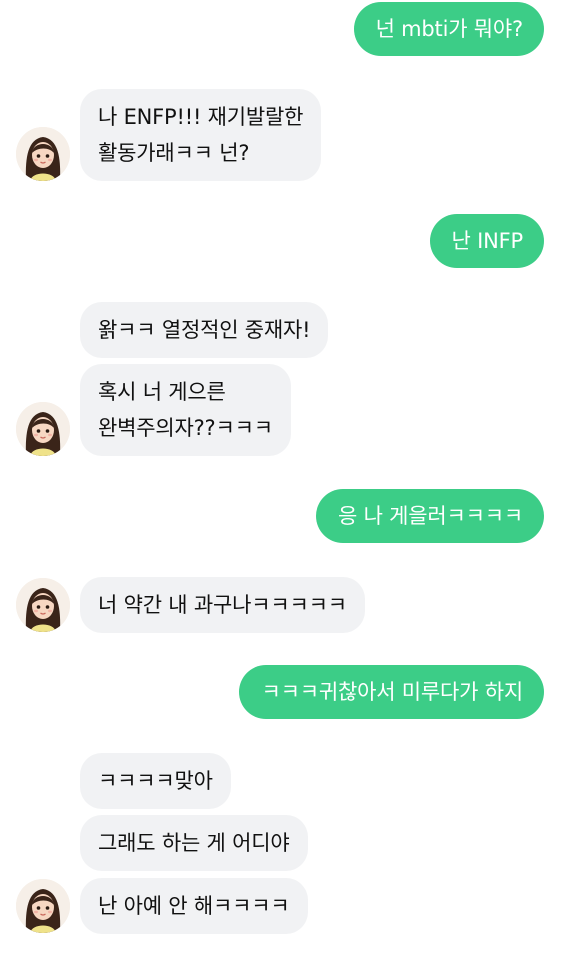 This screenshot has height=953, width=580. Describe the element at coordinates (448, 29) in the screenshot. I see `outgoing-message-bubble: 넌 mbti가 뭐야?` at that location.